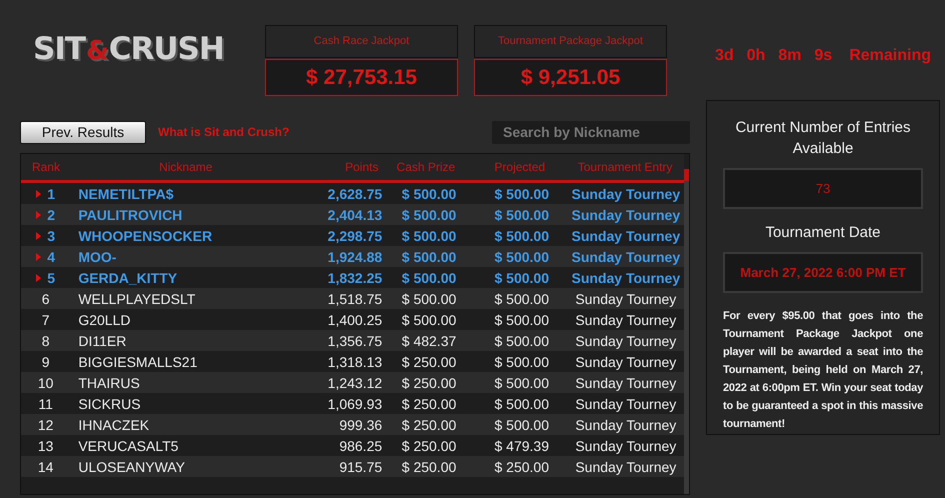  Describe the element at coordinates (823, 138) in the screenshot. I see `panel-title: Current Number of Entries Available` at that location.